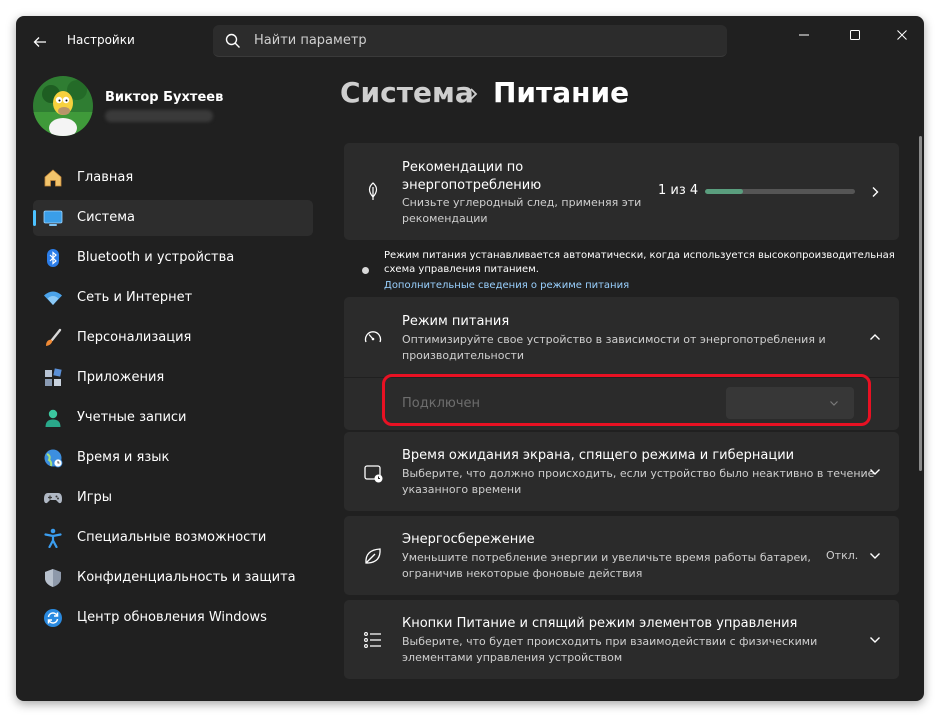  What do you see at coordinates (173, 378) in the screenshot?
I see `nav-item-apps: Приложения` at bounding box center [173, 378].